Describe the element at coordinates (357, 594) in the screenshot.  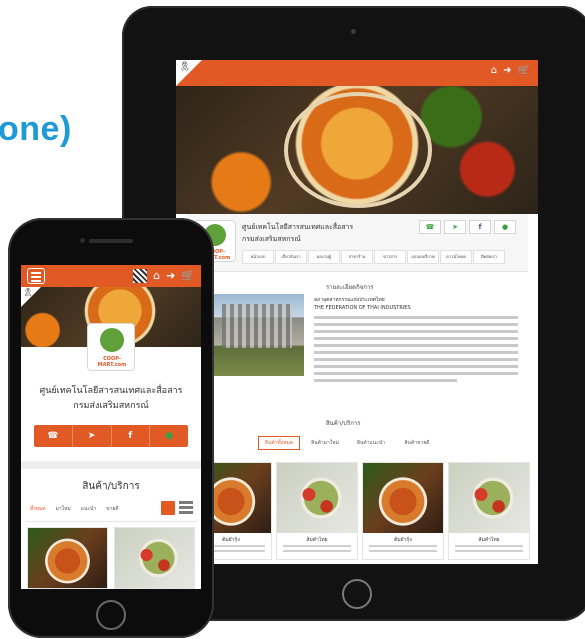
I see `tablet-home-button` at that location.